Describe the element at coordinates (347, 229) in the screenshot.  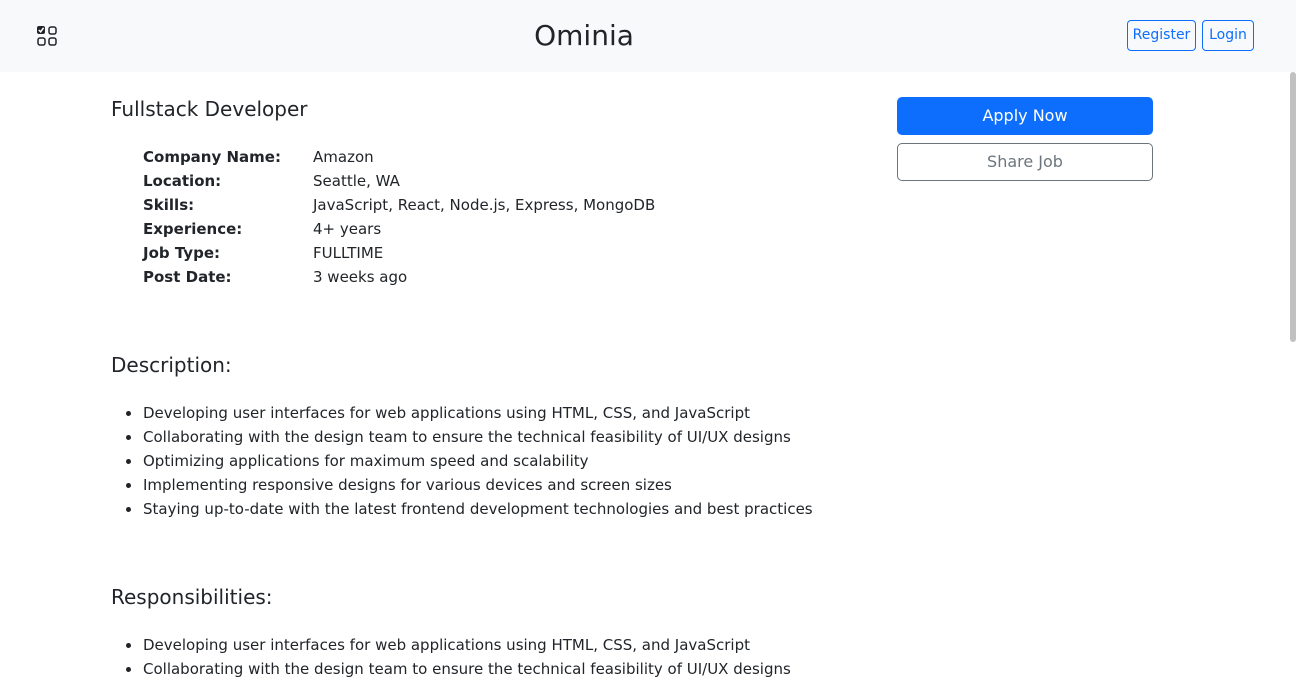
I see `experience-value: 4+ years` at that location.